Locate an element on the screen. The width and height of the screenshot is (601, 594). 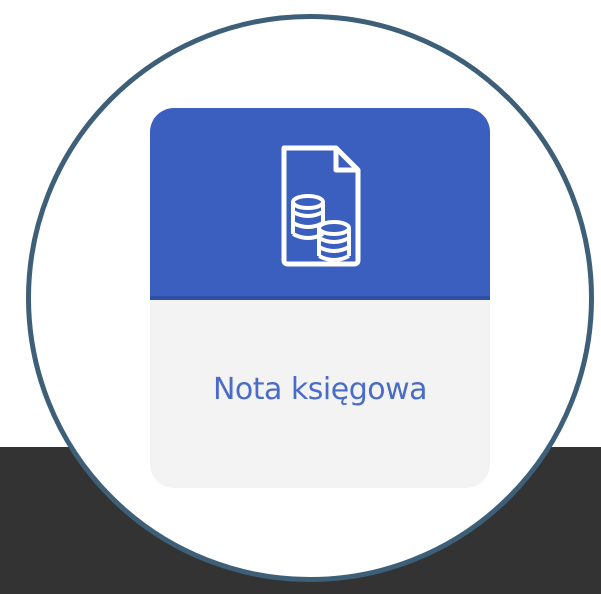
document-coins-icon is located at coordinates (321, 206).